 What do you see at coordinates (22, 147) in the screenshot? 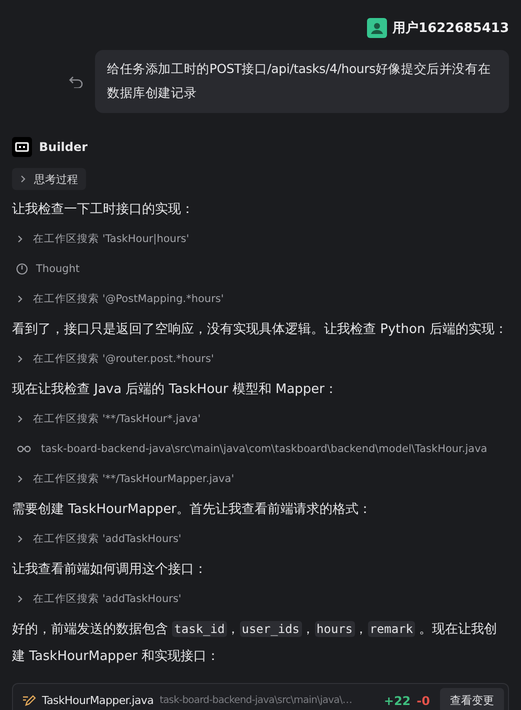
I see `bot-icon` at bounding box center [22, 147].